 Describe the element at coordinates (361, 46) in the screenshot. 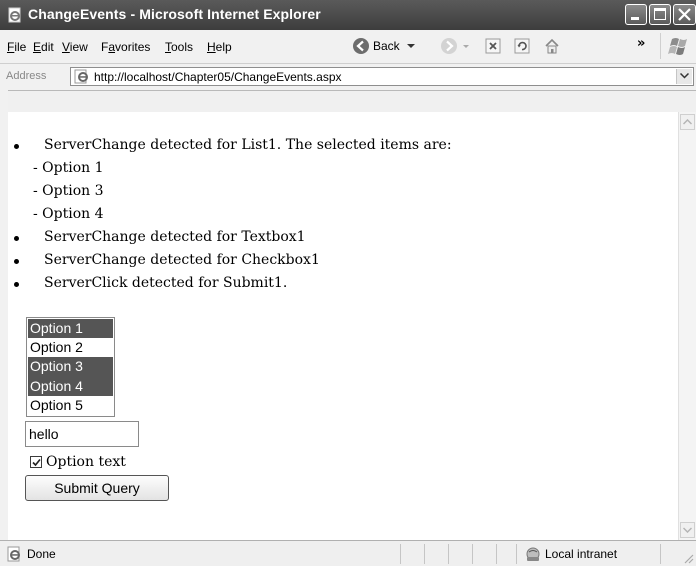

I see `back-arrow-icon` at that location.